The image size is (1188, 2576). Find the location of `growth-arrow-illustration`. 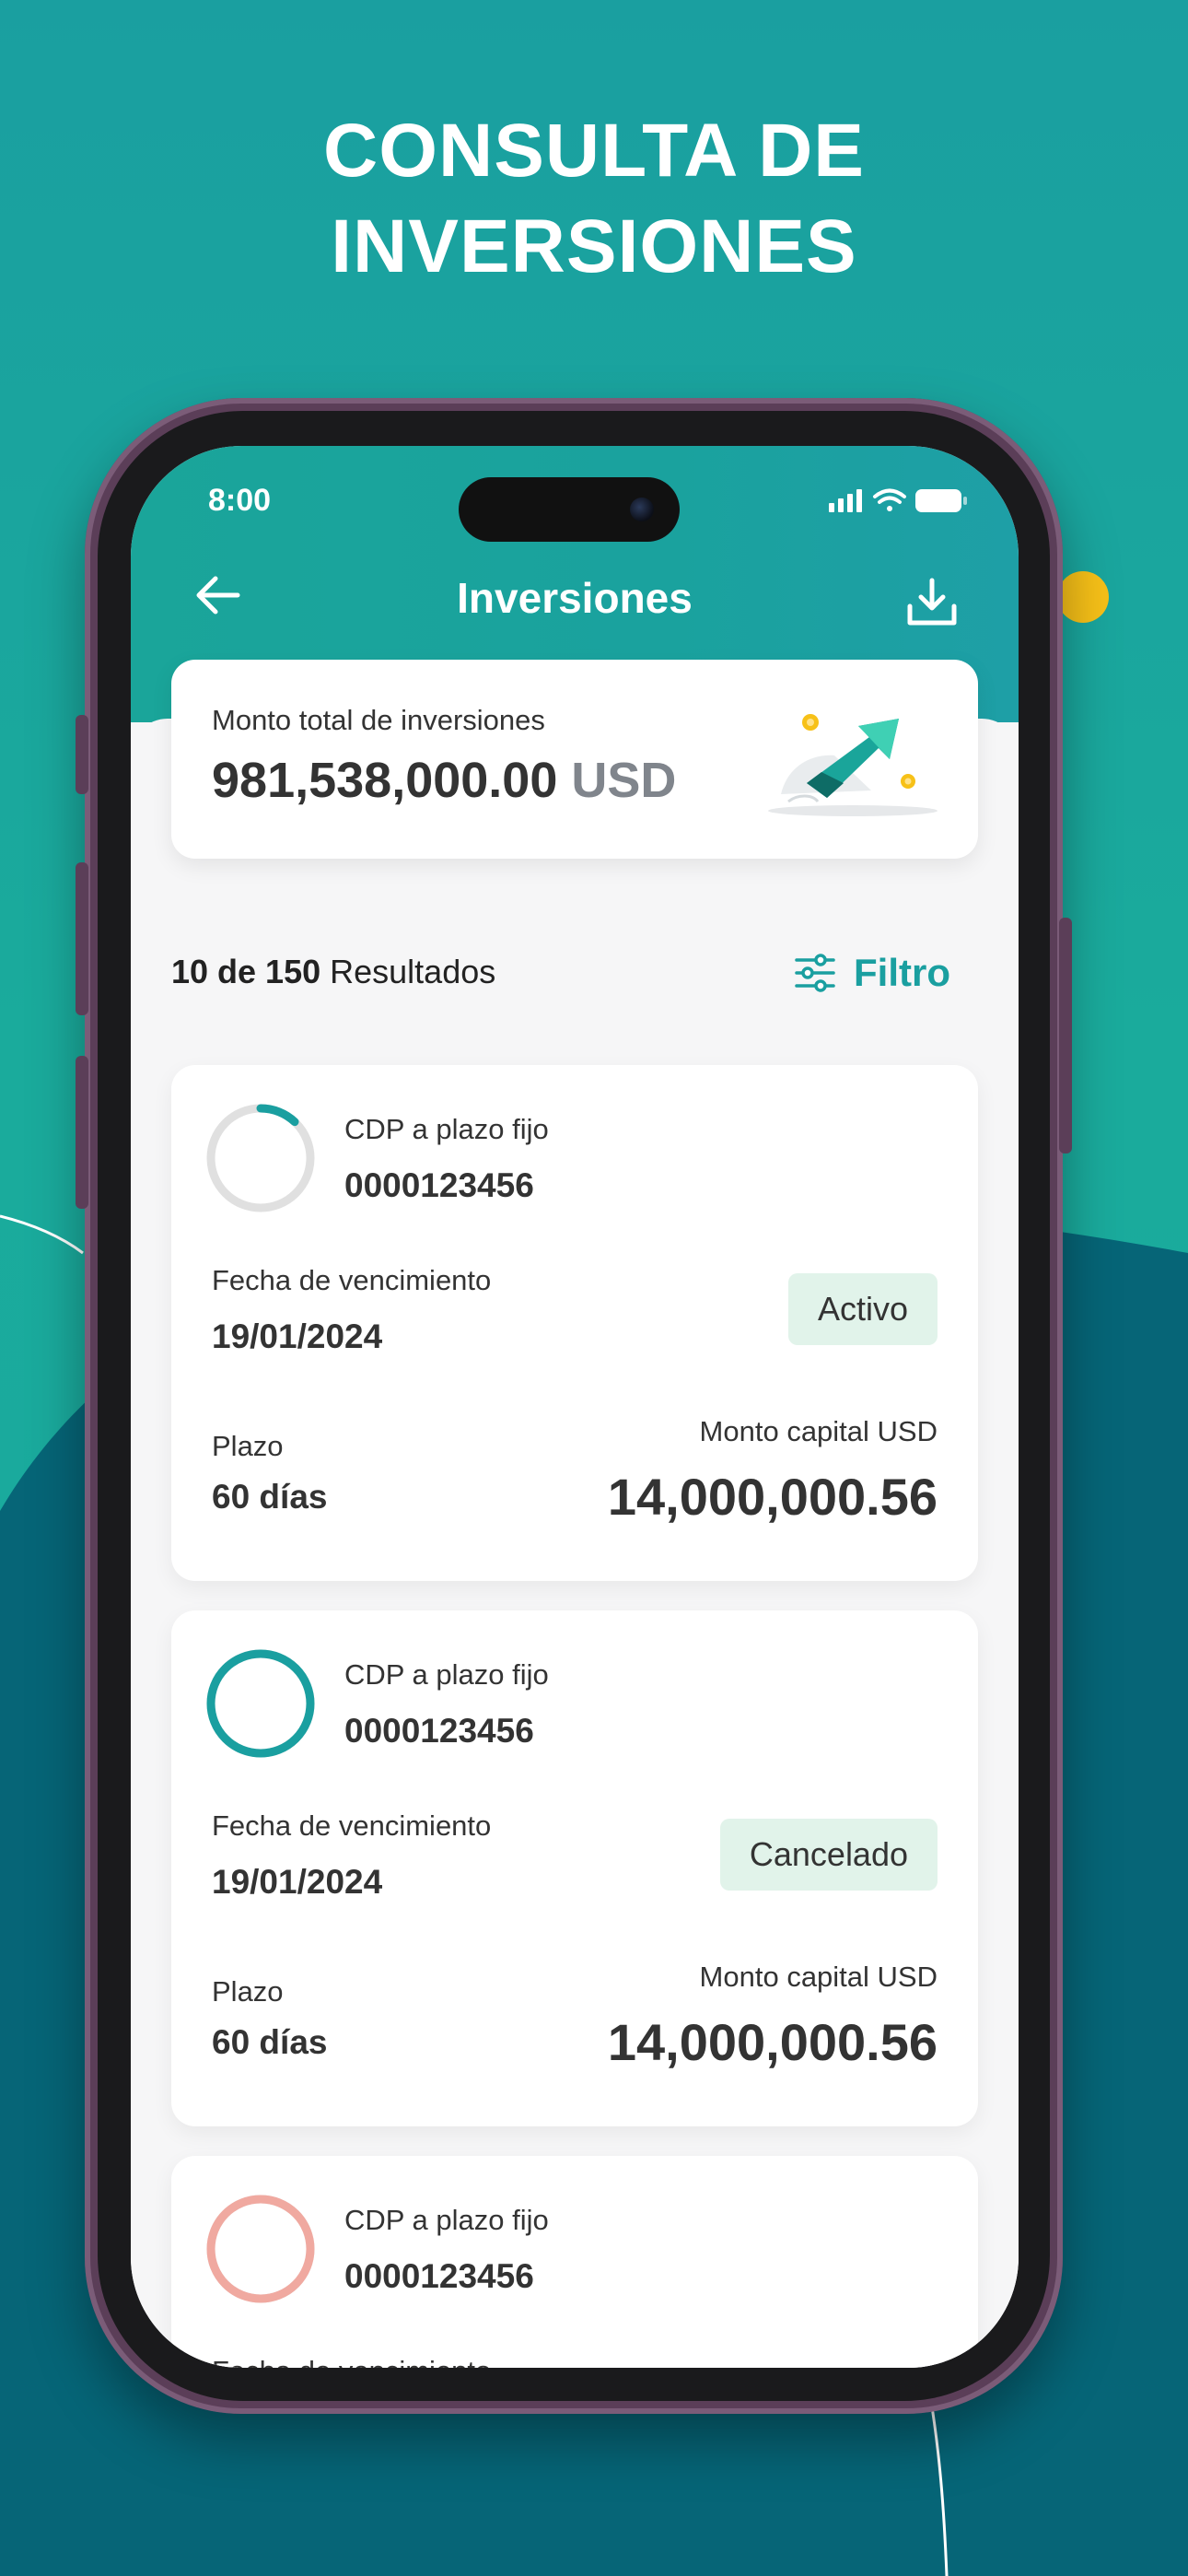

growth-arrow-illustration is located at coordinates (853, 765).